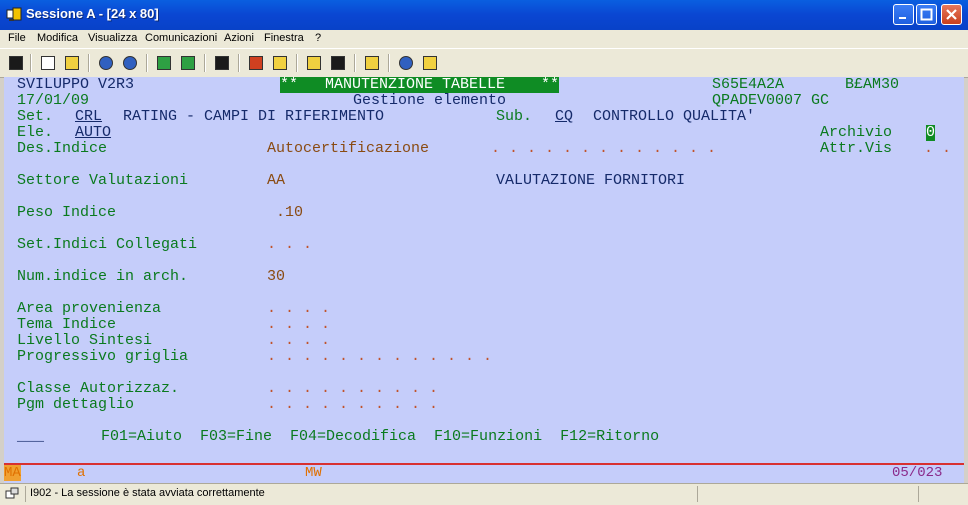 This screenshot has width=968, height=505. Describe the element at coordinates (313, 473) in the screenshot. I see `oia-mw: MW` at that location.